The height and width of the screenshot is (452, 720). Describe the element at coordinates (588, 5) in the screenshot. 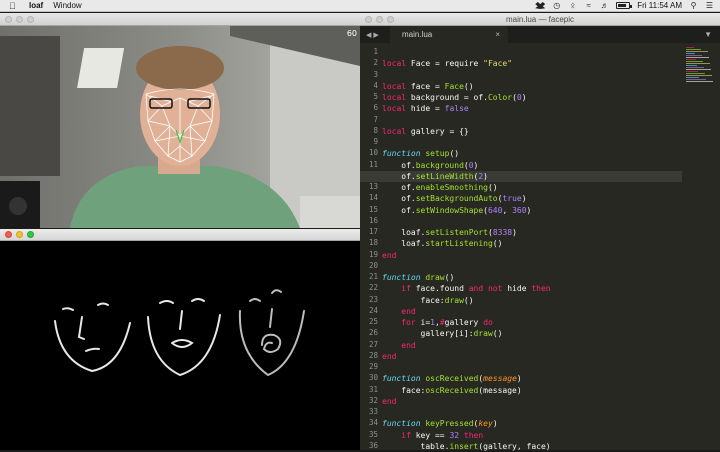

I see `wifi-icon: ≈` at that location.